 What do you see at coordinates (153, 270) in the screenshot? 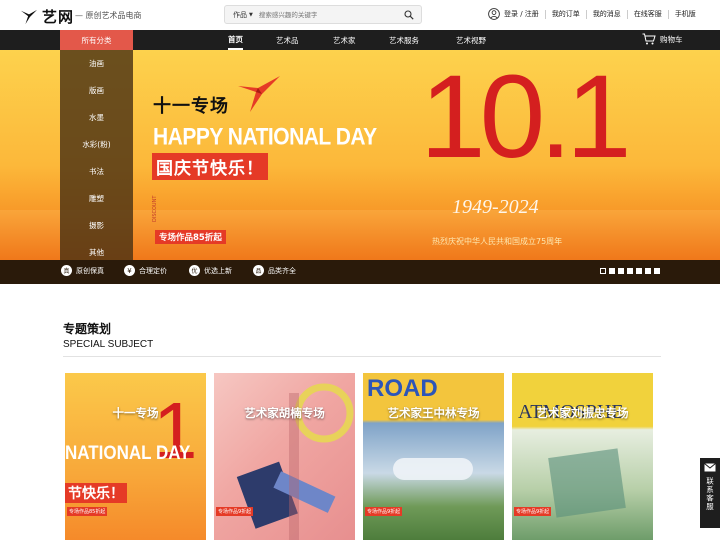
I see `feature-label: 合理定价` at bounding box center [153, 270].